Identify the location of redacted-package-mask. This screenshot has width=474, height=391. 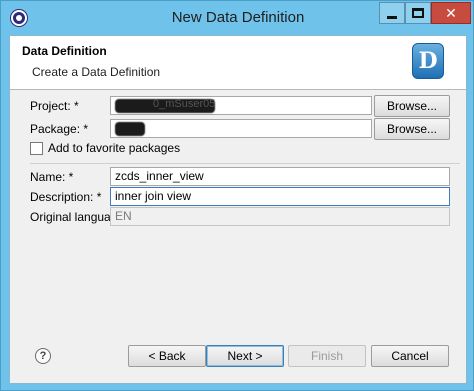
(130, 129).